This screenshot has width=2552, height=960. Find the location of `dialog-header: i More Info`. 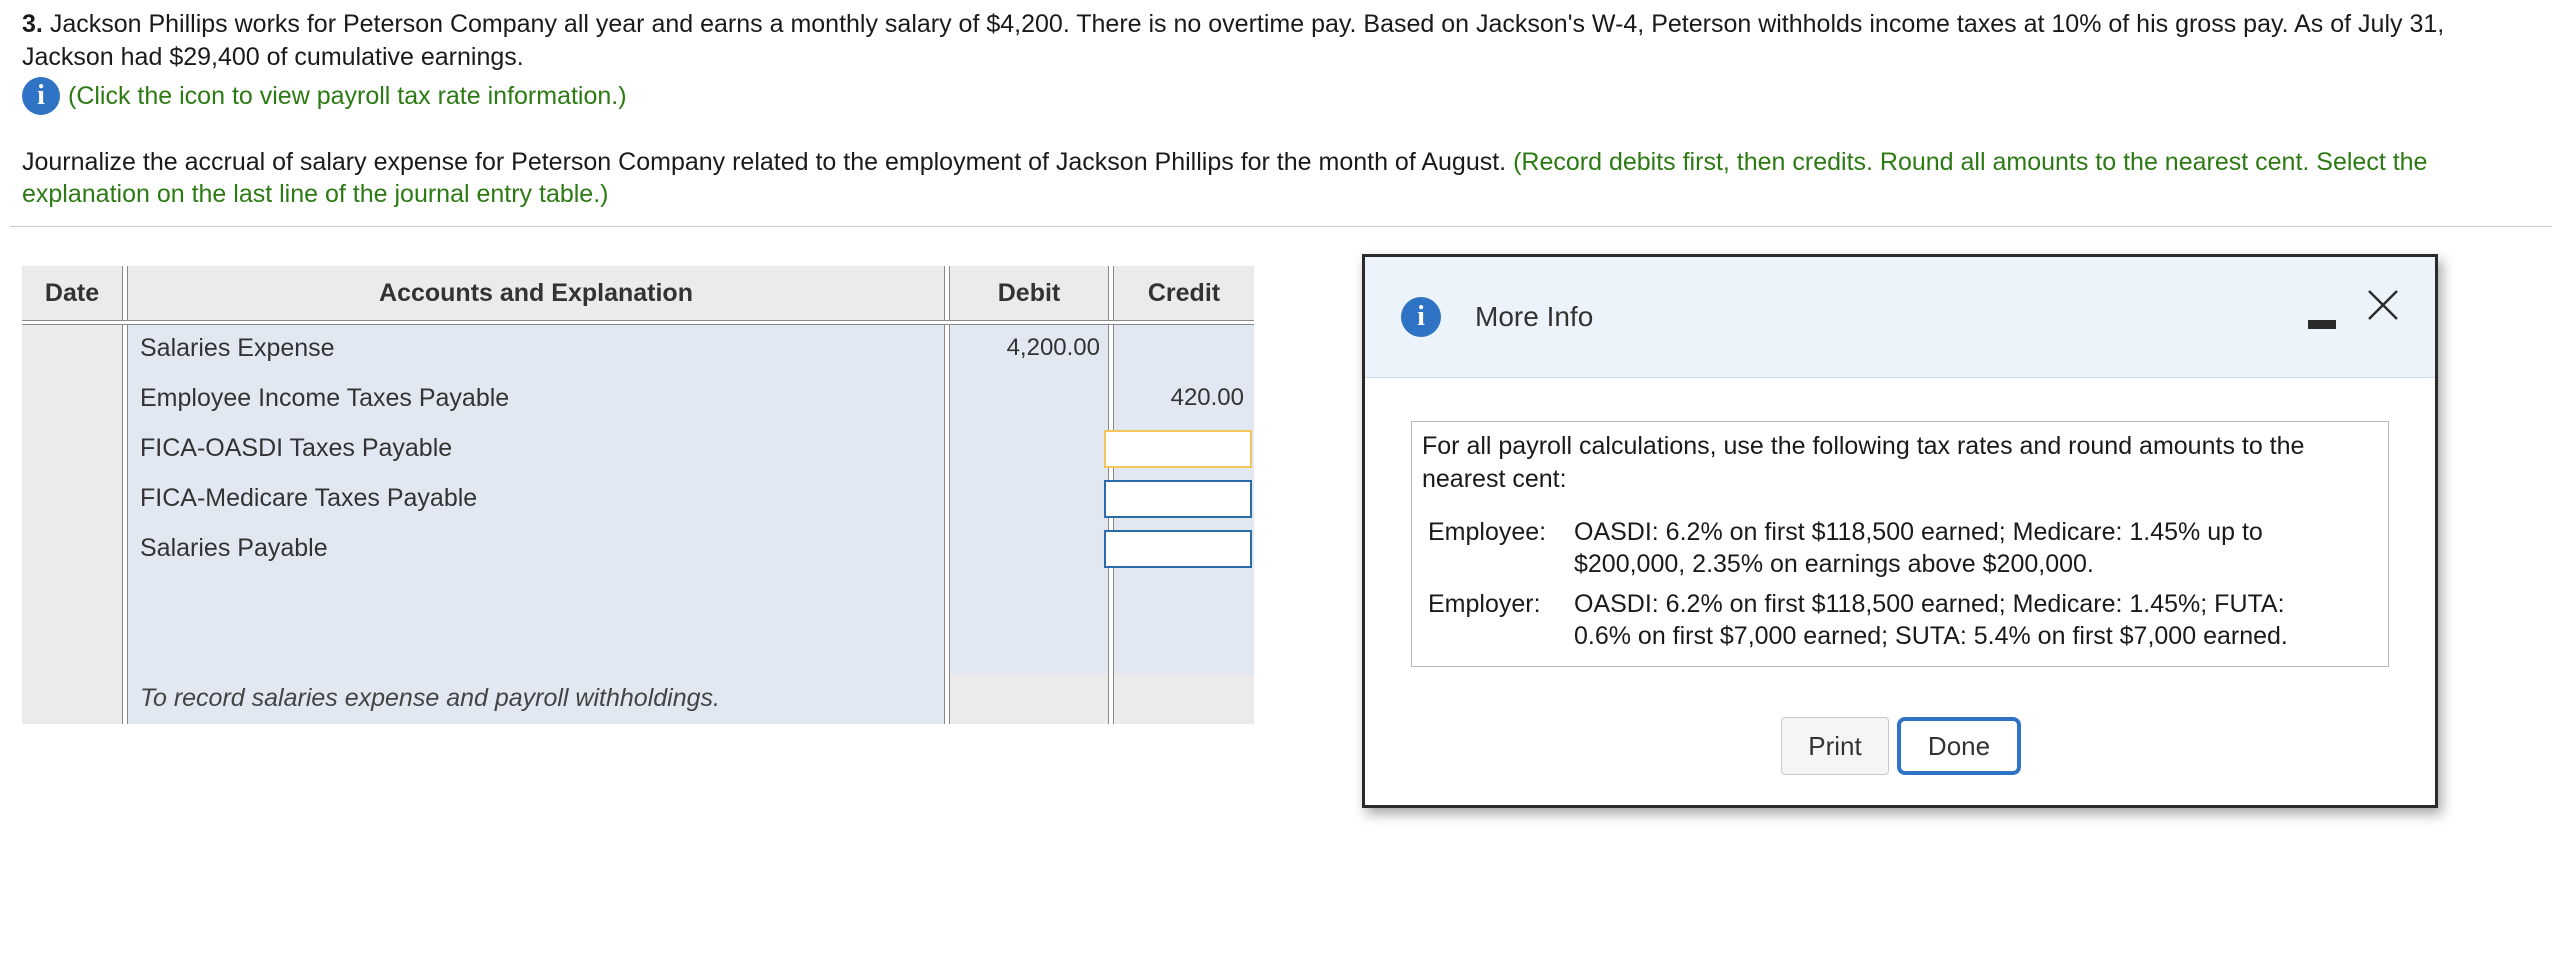

dialog-header: i More Info is located at coordinates (1900, 317).